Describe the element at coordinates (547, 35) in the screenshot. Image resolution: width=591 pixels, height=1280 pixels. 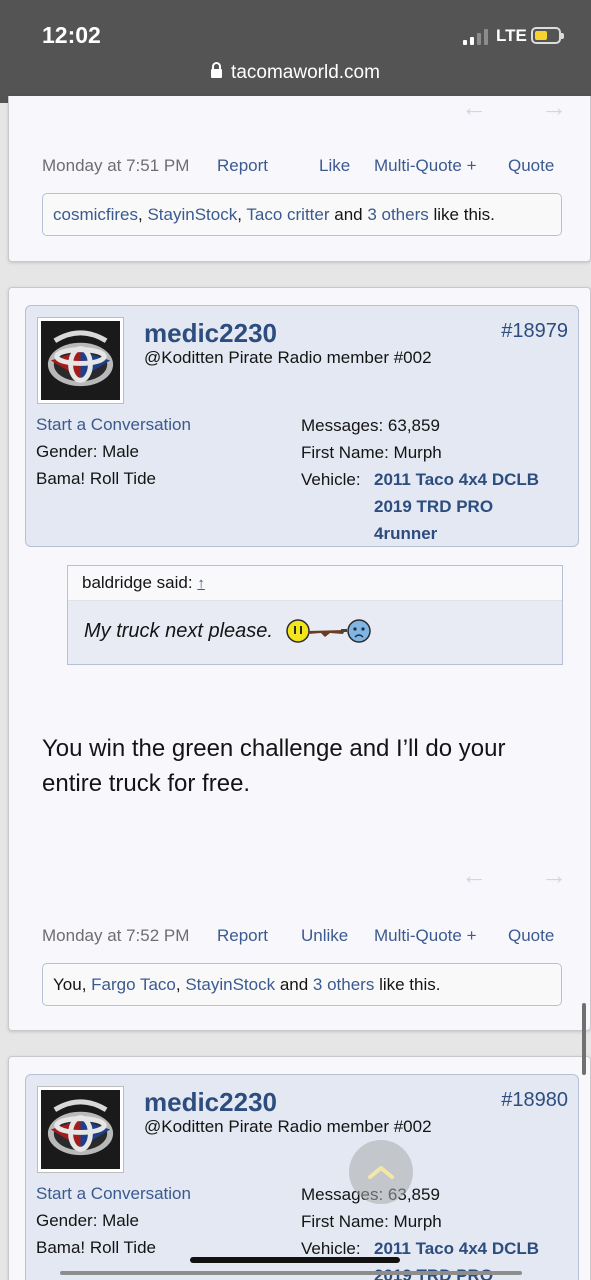
I see `battery-icon` at that location.